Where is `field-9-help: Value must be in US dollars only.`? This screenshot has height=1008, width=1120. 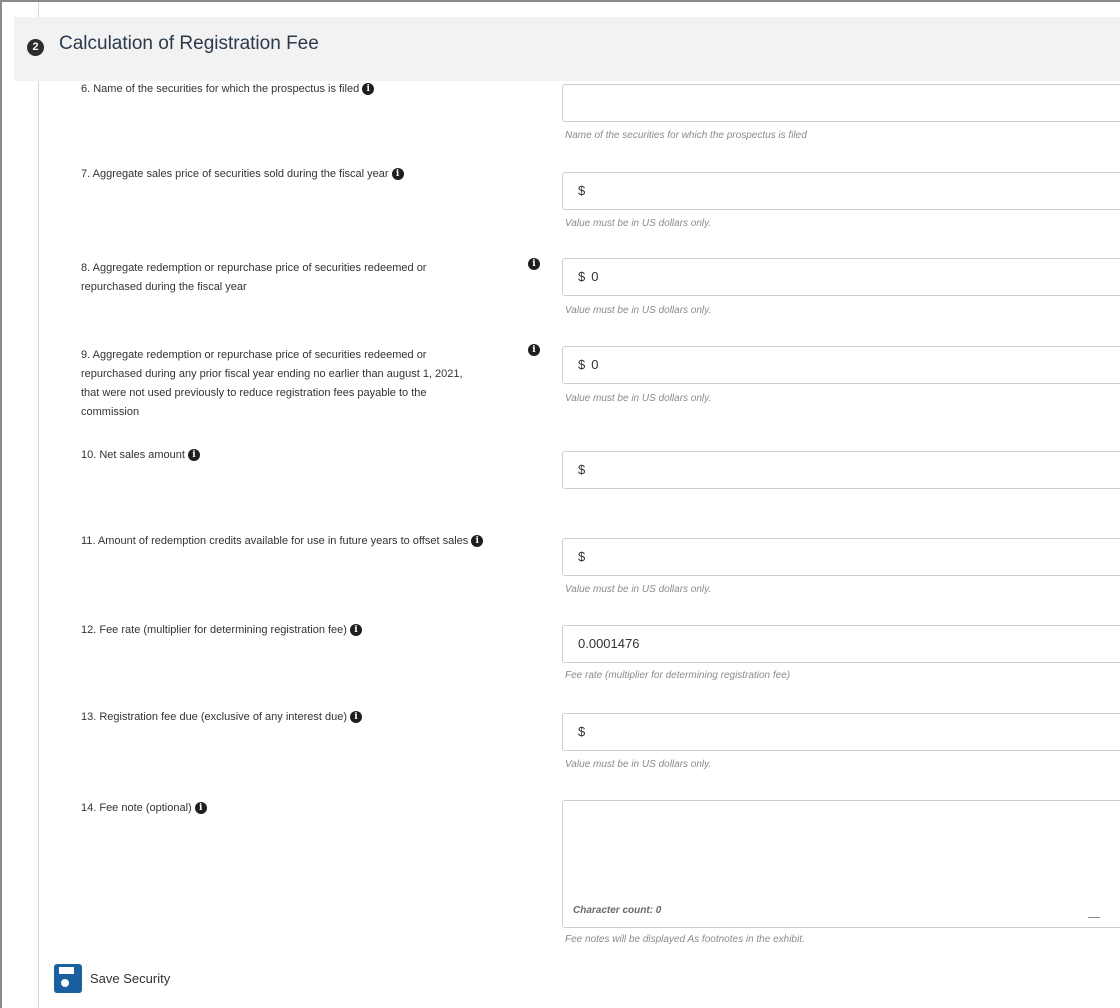 field-9-help: Value must be in US dollars only. is located at coordinates (638, 398).